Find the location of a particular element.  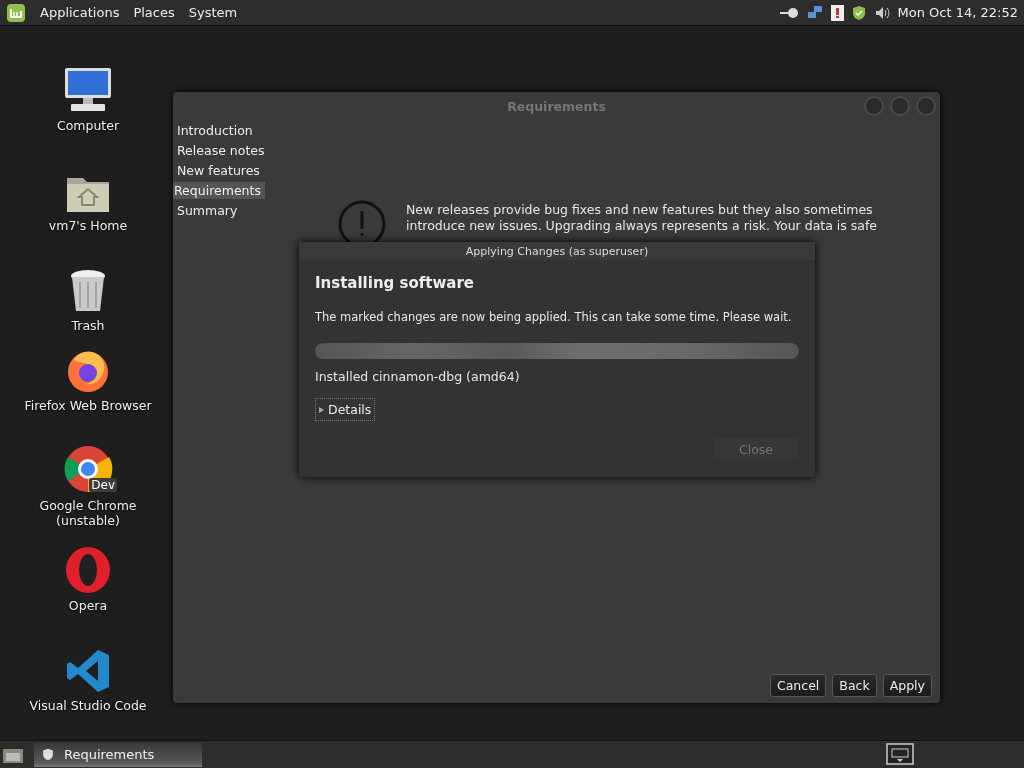

step-item: Release notes is located at coordinates (221, 150).